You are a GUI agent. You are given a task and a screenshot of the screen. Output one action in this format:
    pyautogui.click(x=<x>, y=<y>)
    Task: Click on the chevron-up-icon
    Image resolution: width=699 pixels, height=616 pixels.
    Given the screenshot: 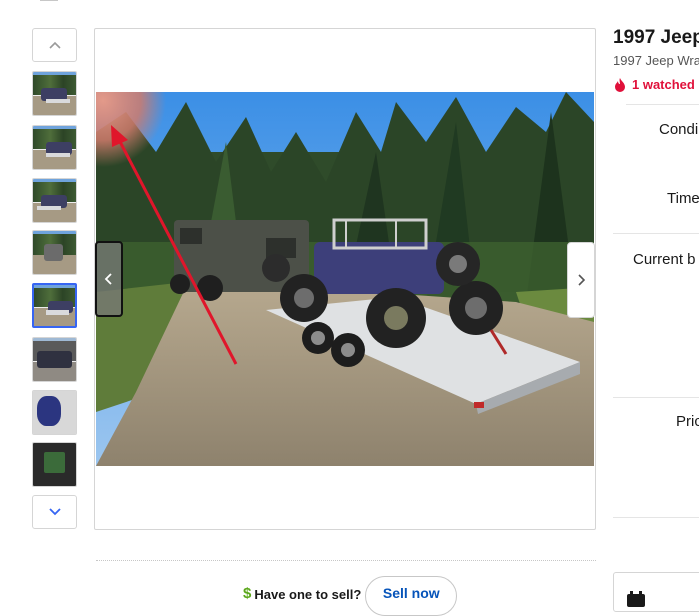 What is the action you would take?
    pyautogui.click(x=54, y=45)
    